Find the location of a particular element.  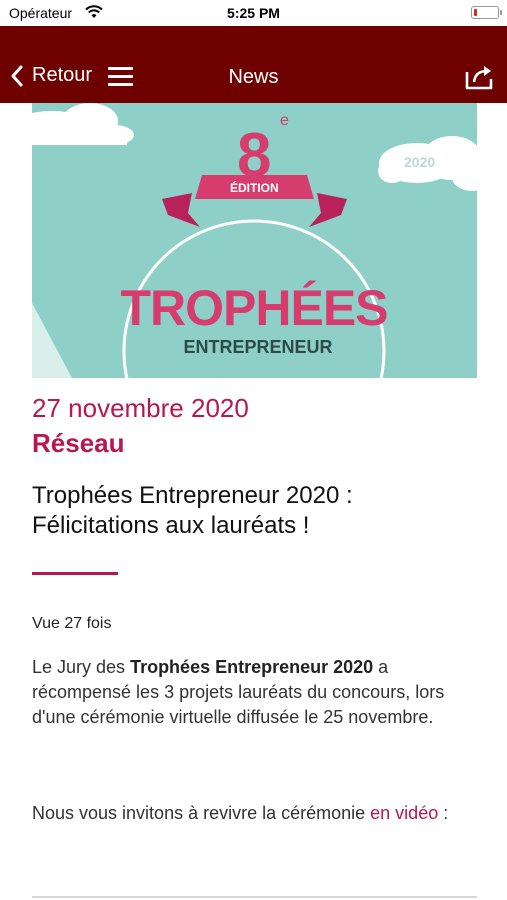

paragraph-bold-text: Trophées Entrepreneur 2020 is located at coordinates (252, 667).